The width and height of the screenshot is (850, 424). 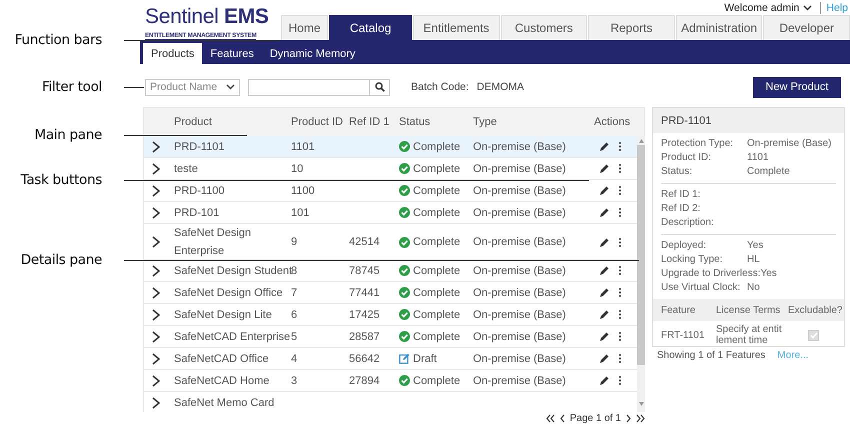 I want to click on scrollbar, so click(x=641, y=274).